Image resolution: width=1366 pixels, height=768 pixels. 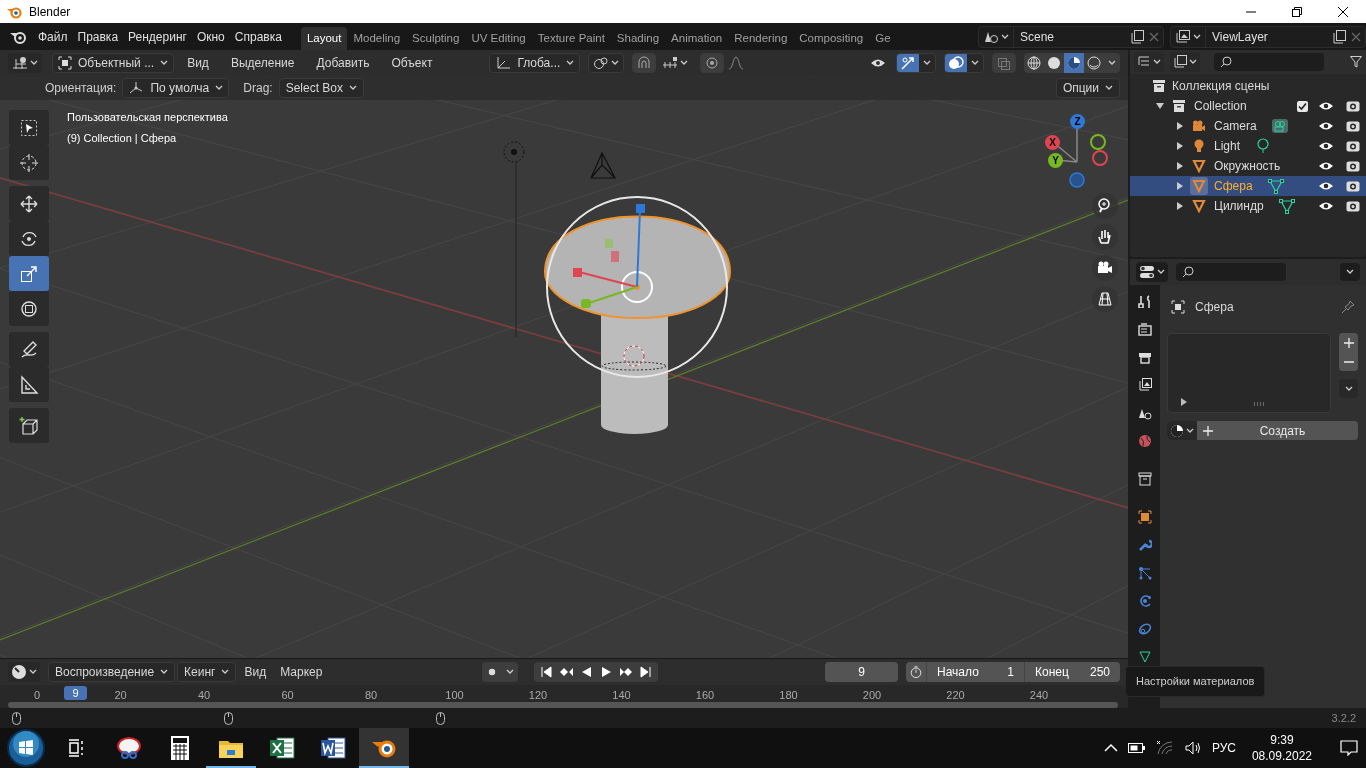 What do you see at coordinates (112, 672) in the screenshot?
I see `menu-dropdown: Воспроизведение` at bounding box center [112, 672].